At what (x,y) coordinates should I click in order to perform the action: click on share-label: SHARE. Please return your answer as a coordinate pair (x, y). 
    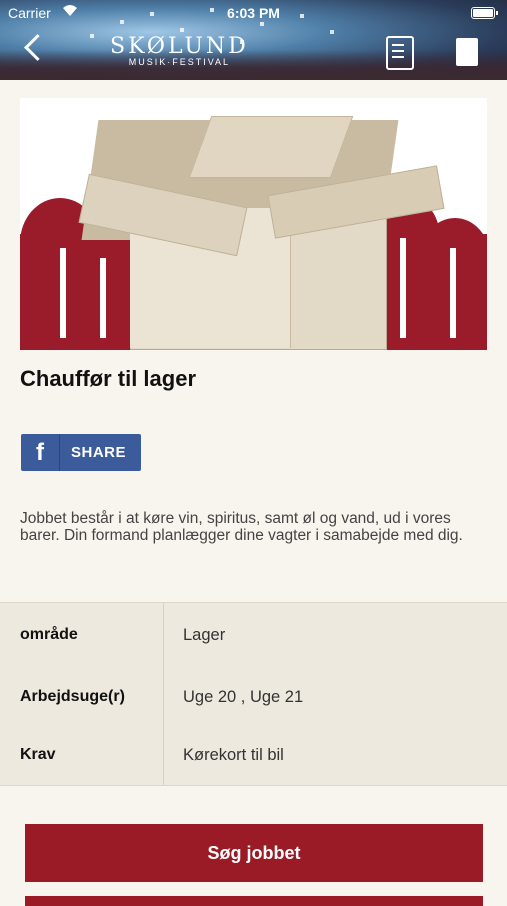
    Looking at the image, I should click on (99, 452).